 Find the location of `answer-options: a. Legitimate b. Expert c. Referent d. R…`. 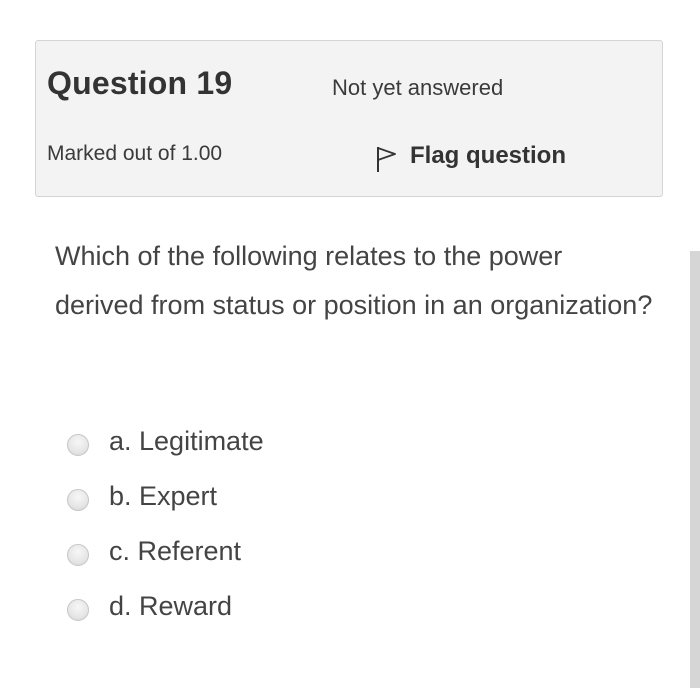

answer-options: a. Legitimate b. Expert c. Referent d. R… is located at coordinates (165, 524).